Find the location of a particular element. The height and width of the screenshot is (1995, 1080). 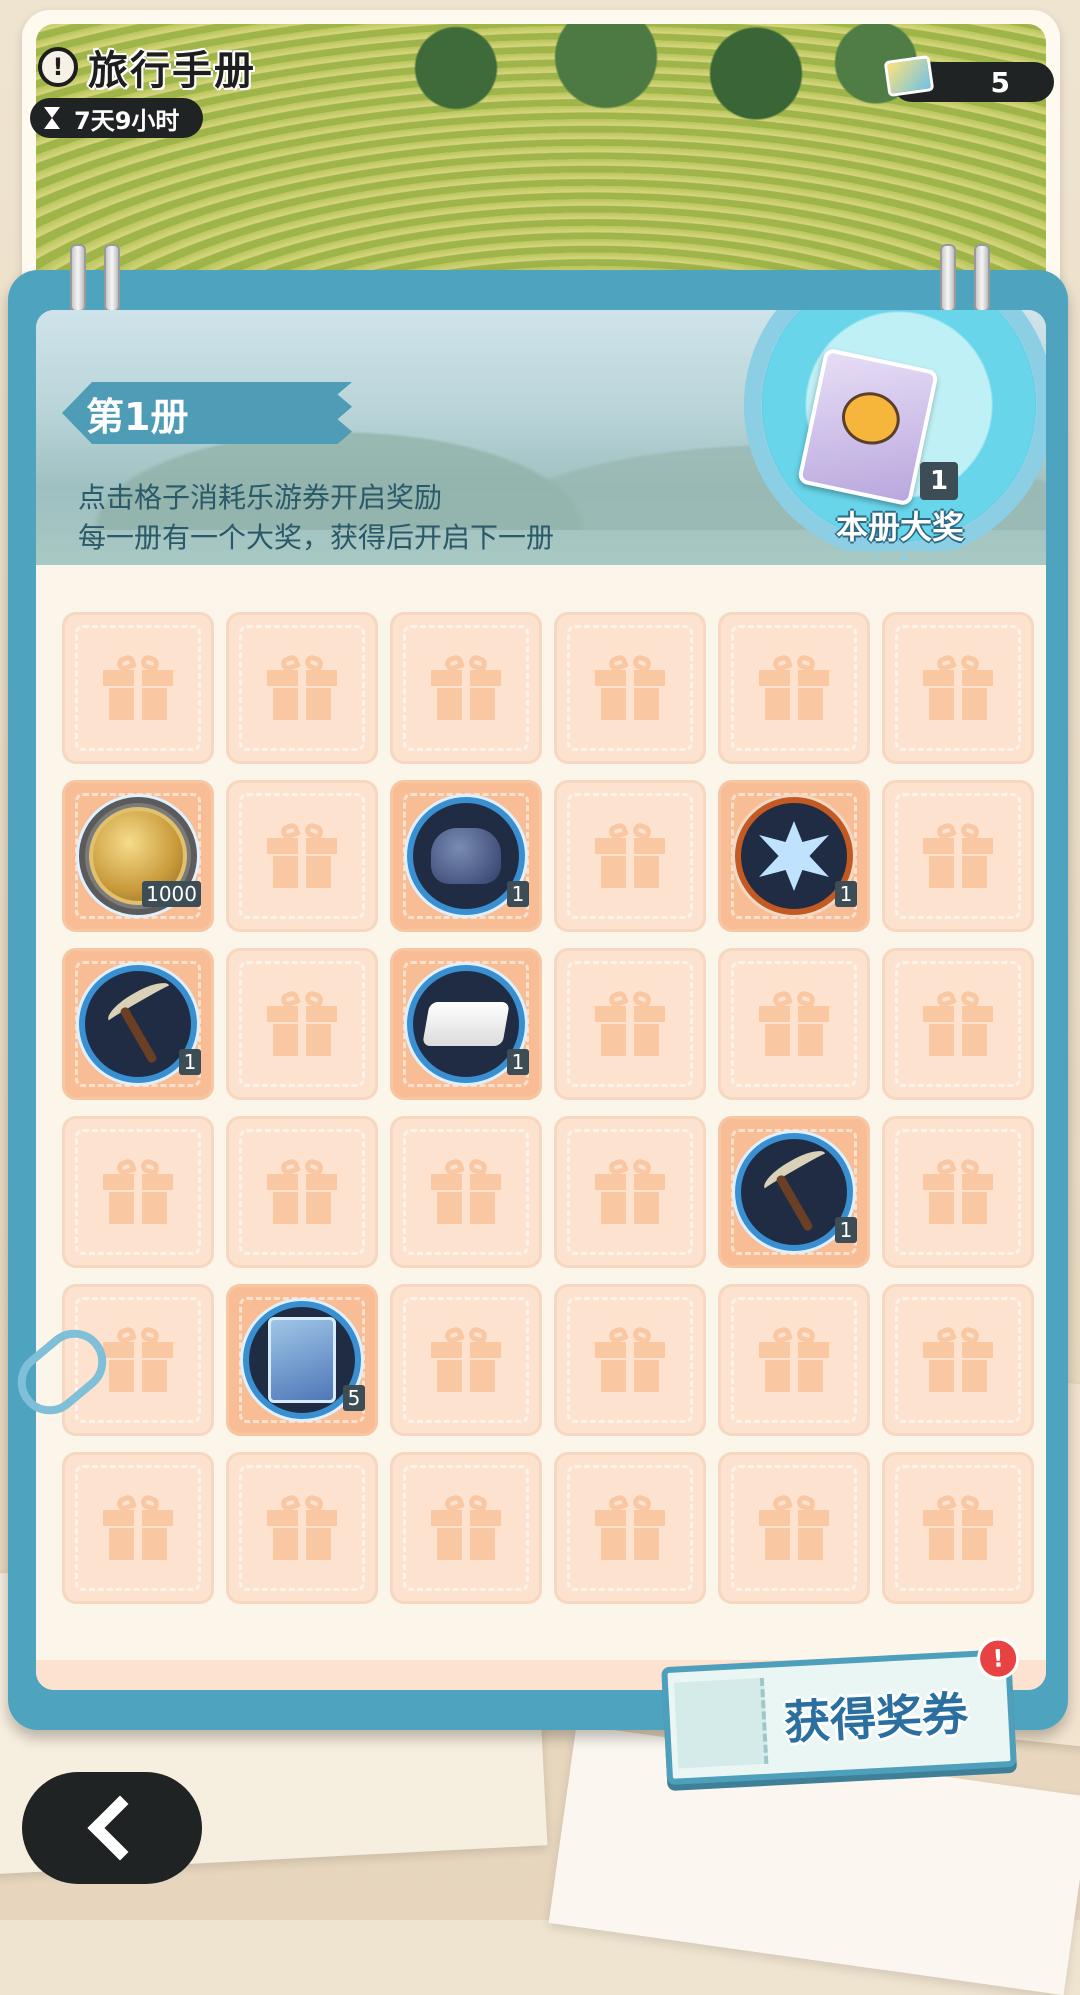

back-button is located at coordinates (112, 1828).